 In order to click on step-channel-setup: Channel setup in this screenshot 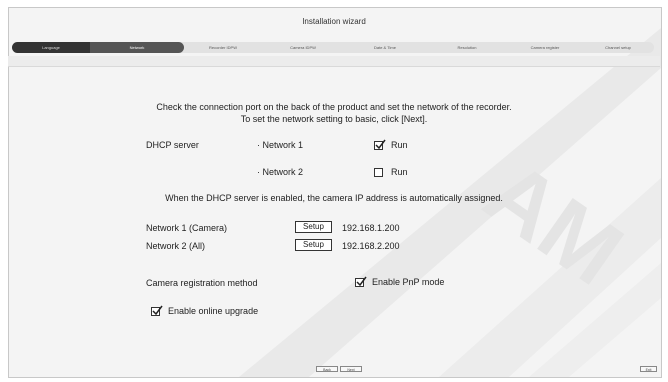, I will do `click(618, 47)`.